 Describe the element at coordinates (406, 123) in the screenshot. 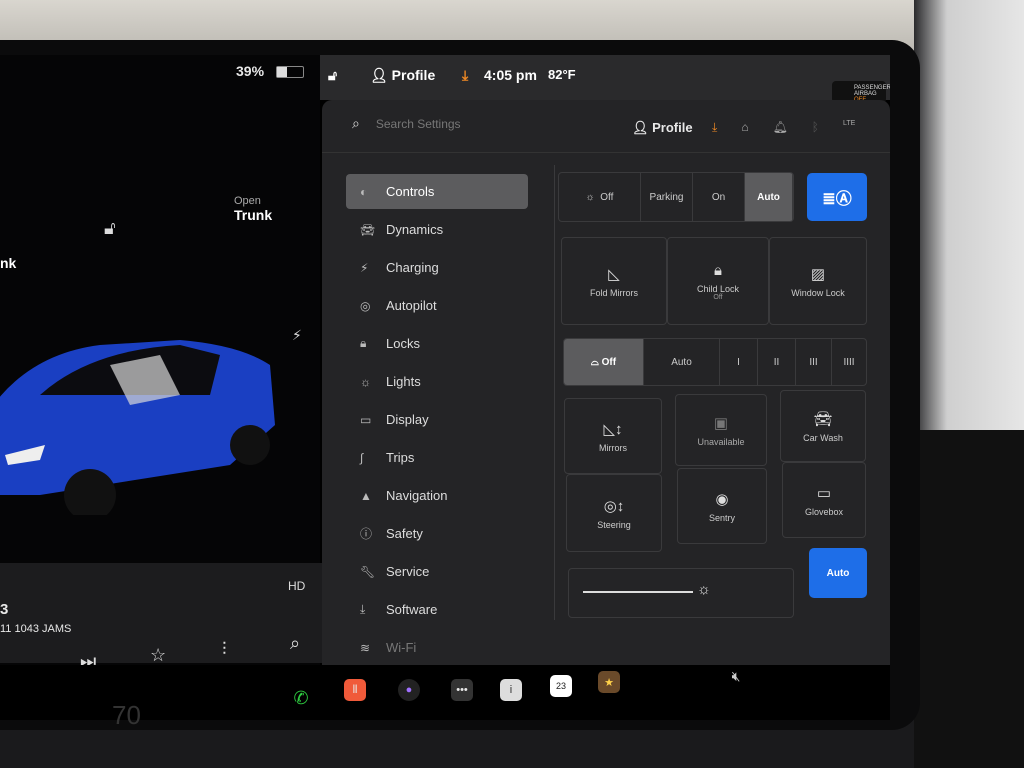

I see `search-input: ⌕ Search Settings` at that location.